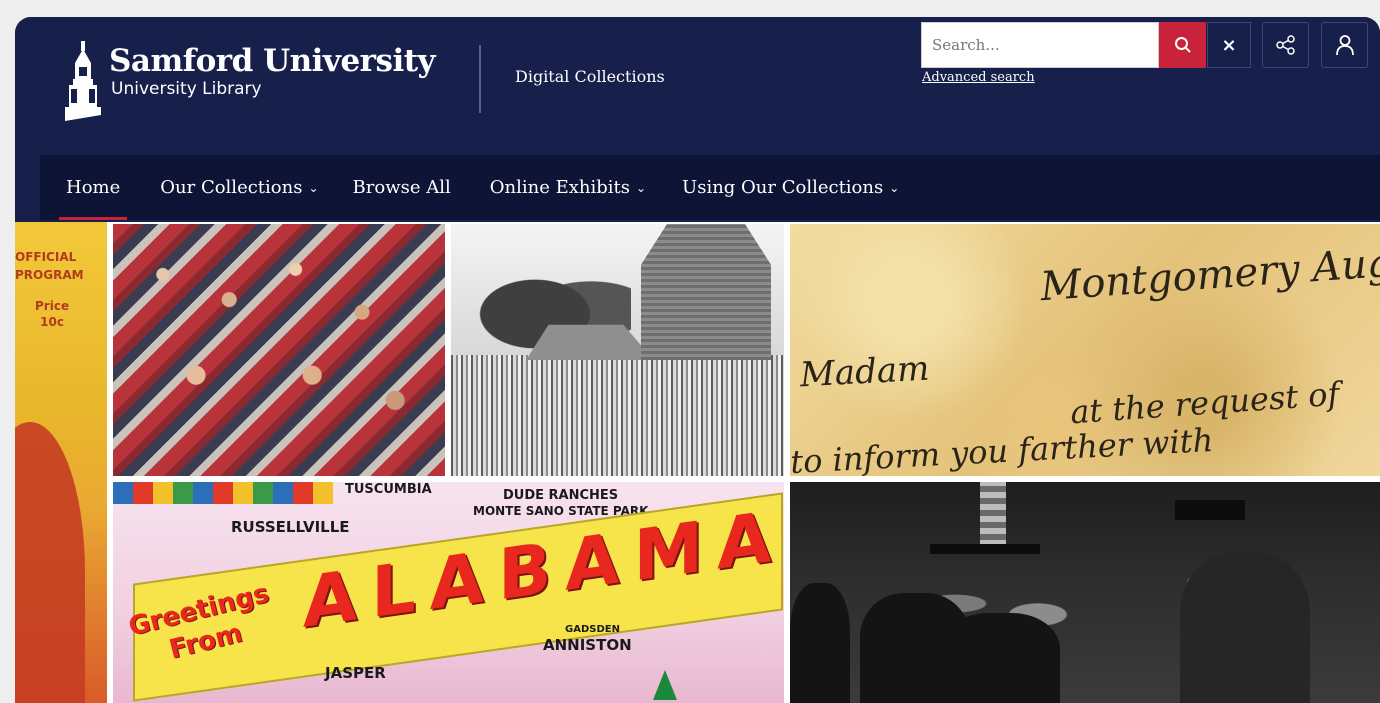  I want to click on tile-official-program: OFFICIAL PROGRAM Price 10c, so click(61, 462).